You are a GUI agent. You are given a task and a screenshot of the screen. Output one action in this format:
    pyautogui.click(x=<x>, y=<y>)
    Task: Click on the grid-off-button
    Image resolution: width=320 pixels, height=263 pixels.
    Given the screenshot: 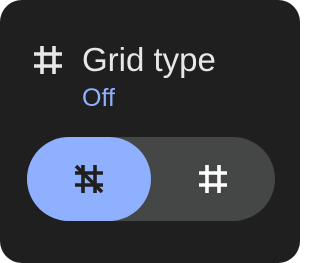 What is the action you would take?
    pyautogui.click(x=89, y=179)
    